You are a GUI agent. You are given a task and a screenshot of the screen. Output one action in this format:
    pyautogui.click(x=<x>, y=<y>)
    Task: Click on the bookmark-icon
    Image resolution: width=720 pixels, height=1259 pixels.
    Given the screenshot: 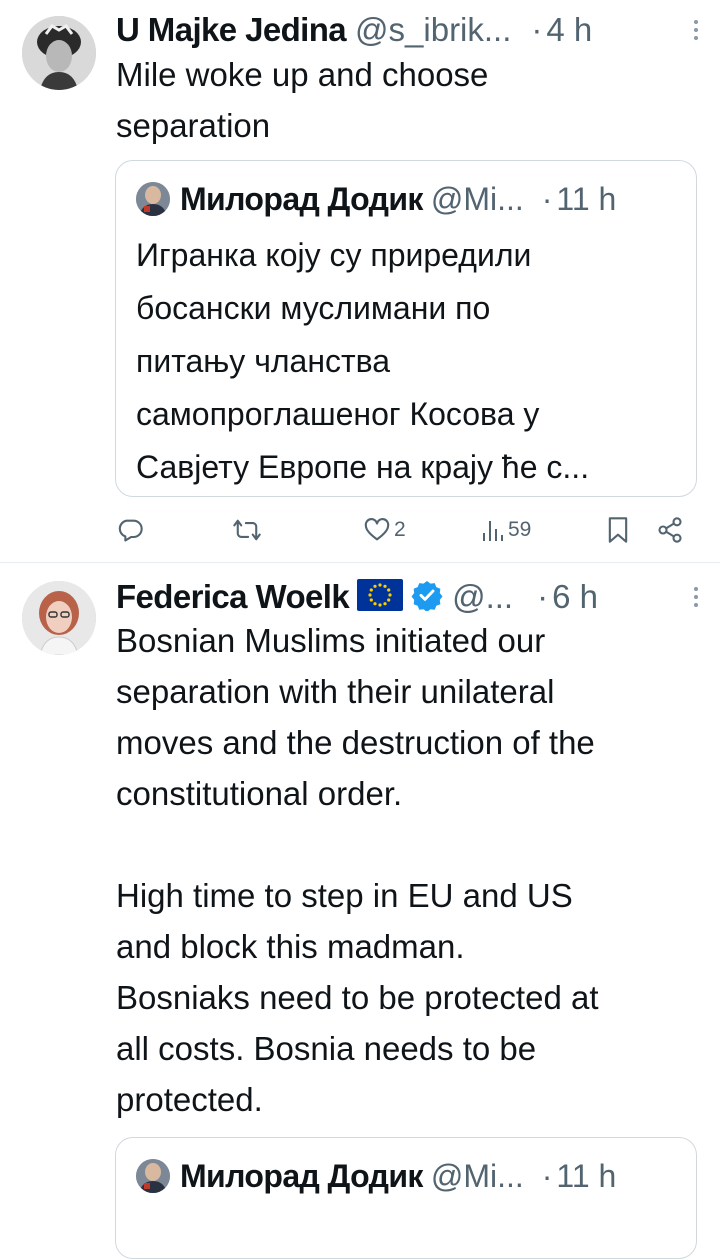 What is the action you would take?
    pyautogui.click(x=618, y=530)
    